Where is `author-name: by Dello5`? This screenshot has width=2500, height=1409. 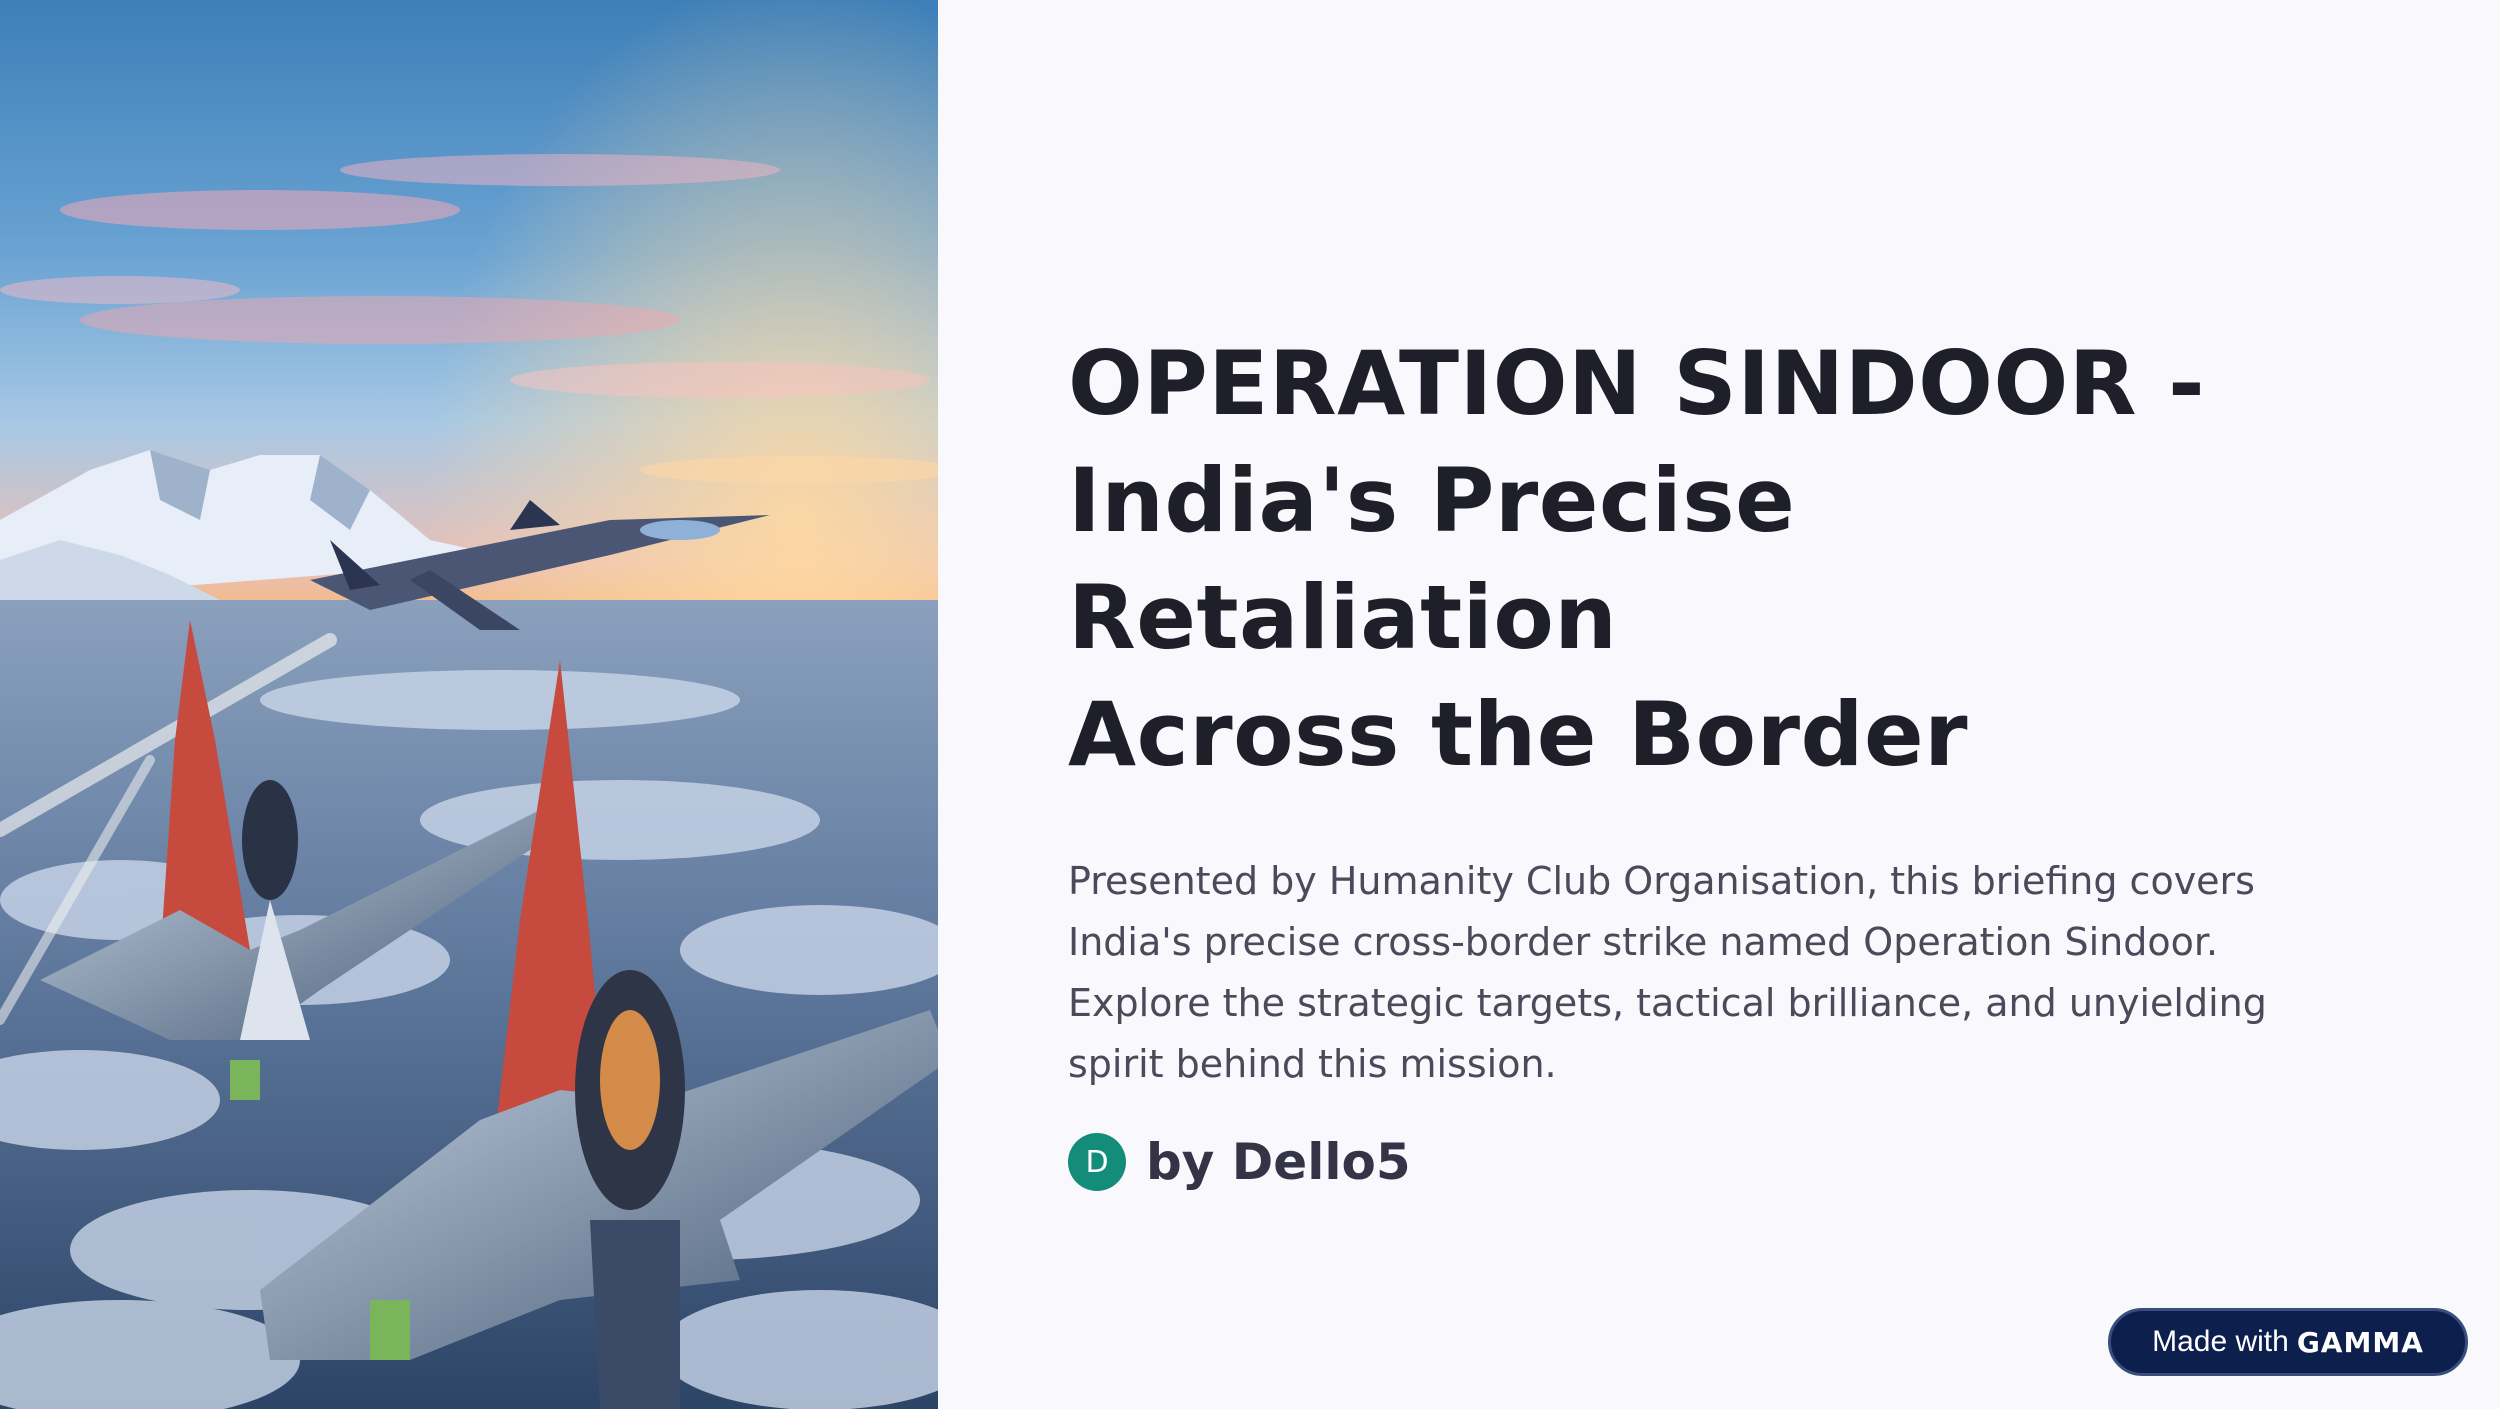
author-name: by Dello5 is located at coordinates (1278, 1162).